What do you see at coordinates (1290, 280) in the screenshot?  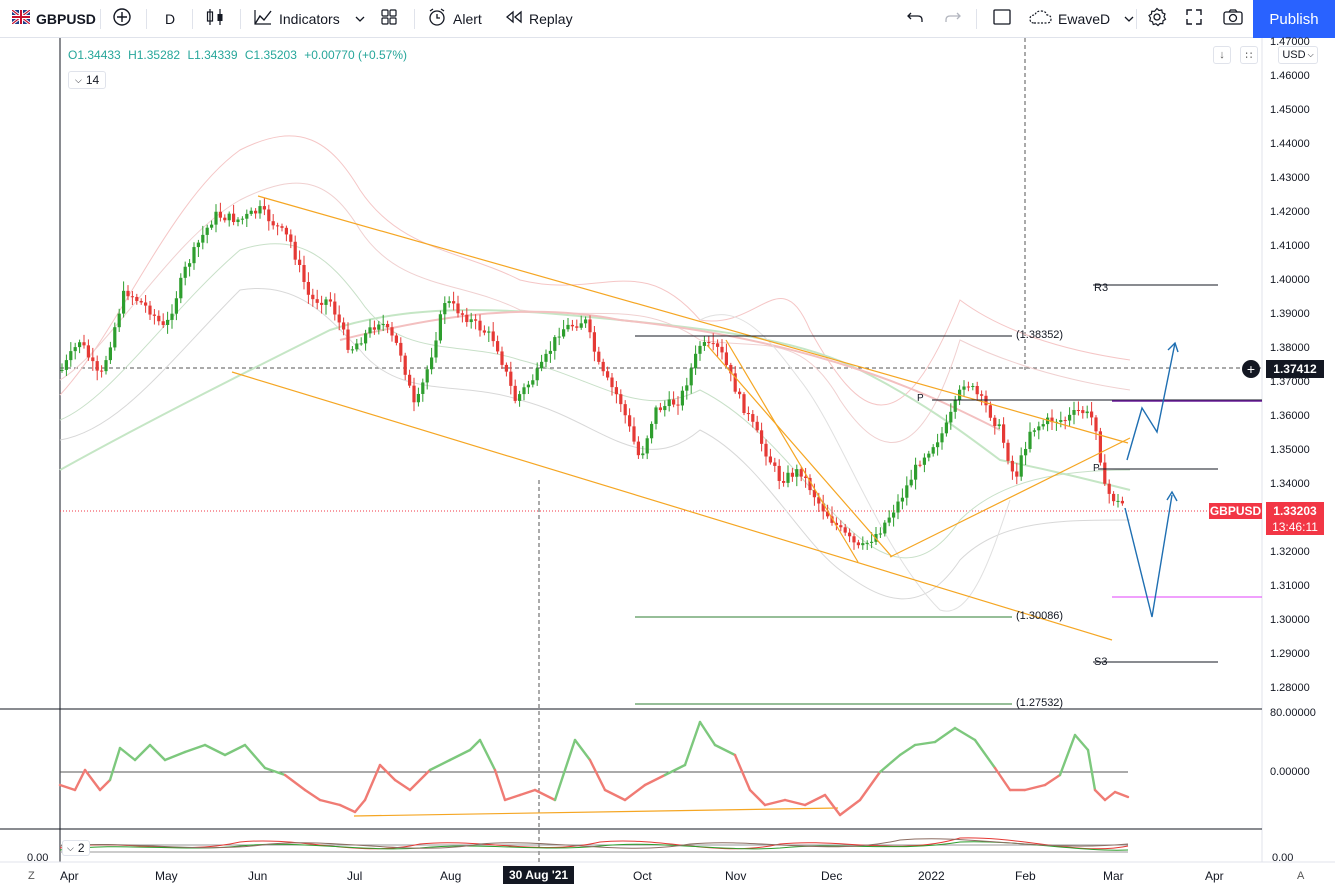 I see `price-tick: 1.40000` at bounding box center [1290, 280].